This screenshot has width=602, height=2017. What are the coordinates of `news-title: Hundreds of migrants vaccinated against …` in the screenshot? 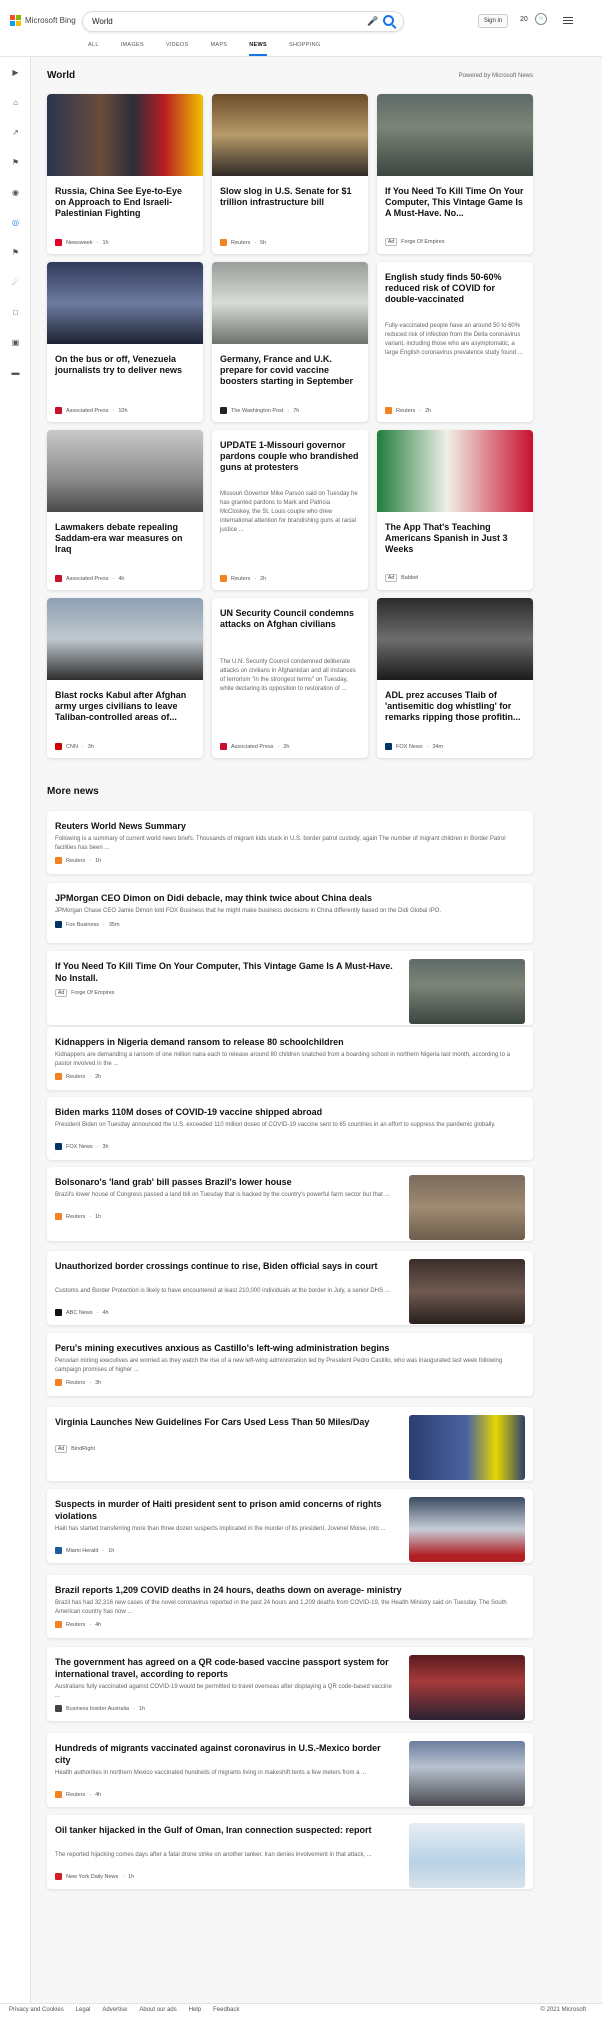 It's located at (225, 1754).